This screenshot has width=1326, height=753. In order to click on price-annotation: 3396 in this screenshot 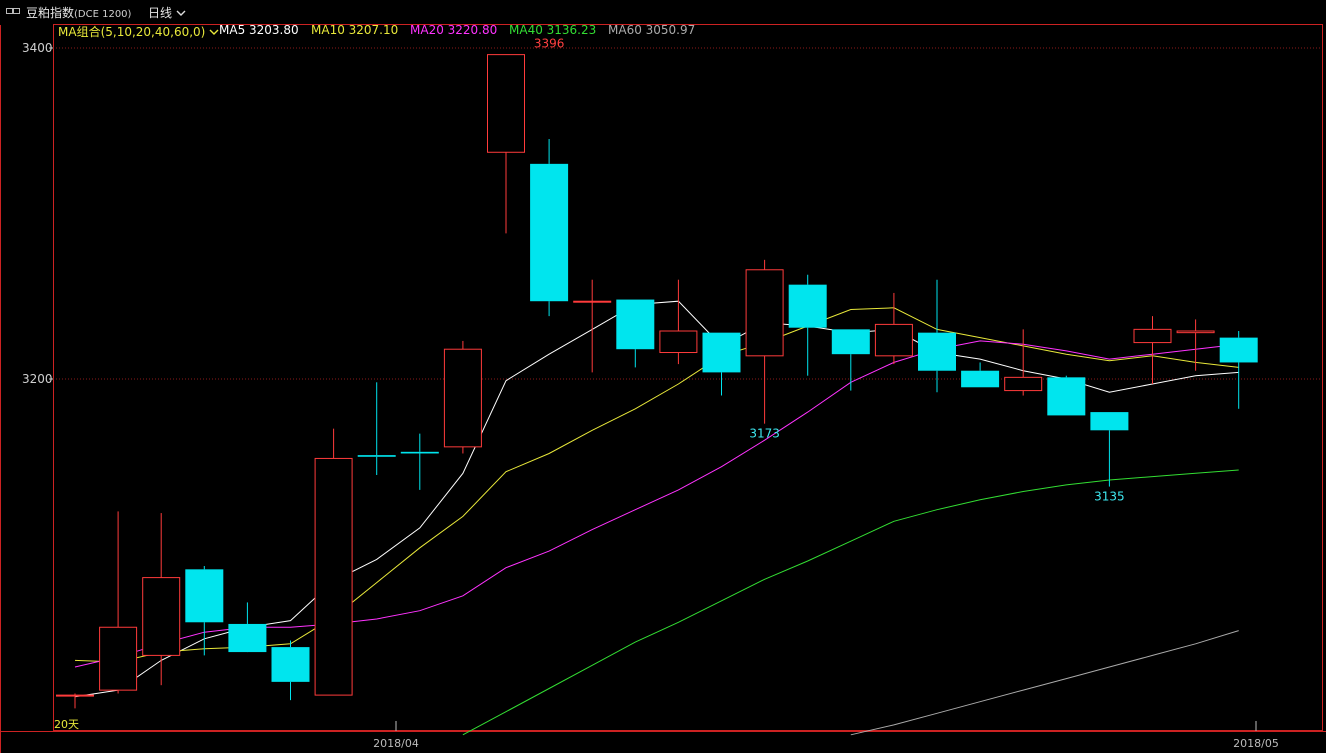, I will do `click(549, 44)`.